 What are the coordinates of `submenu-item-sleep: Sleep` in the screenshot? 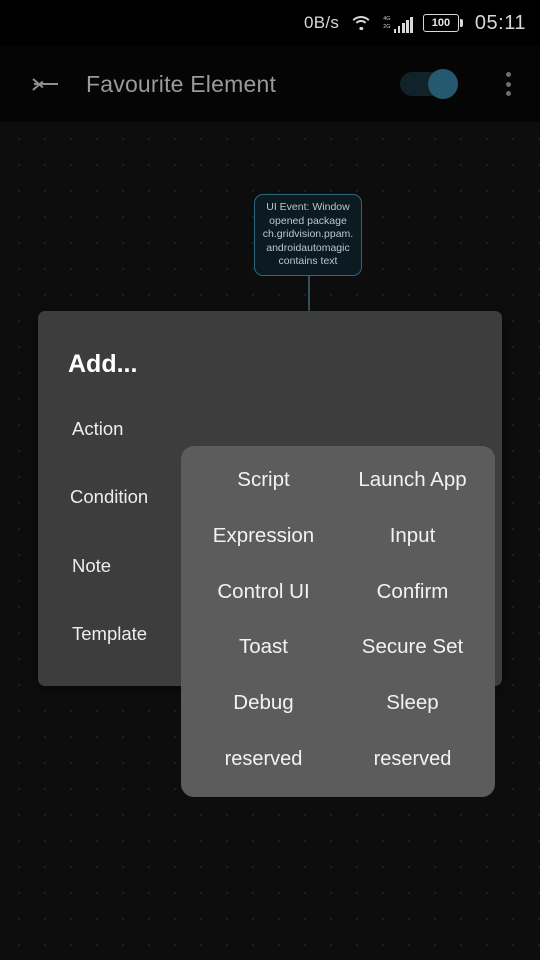 It's located at (412, 703).